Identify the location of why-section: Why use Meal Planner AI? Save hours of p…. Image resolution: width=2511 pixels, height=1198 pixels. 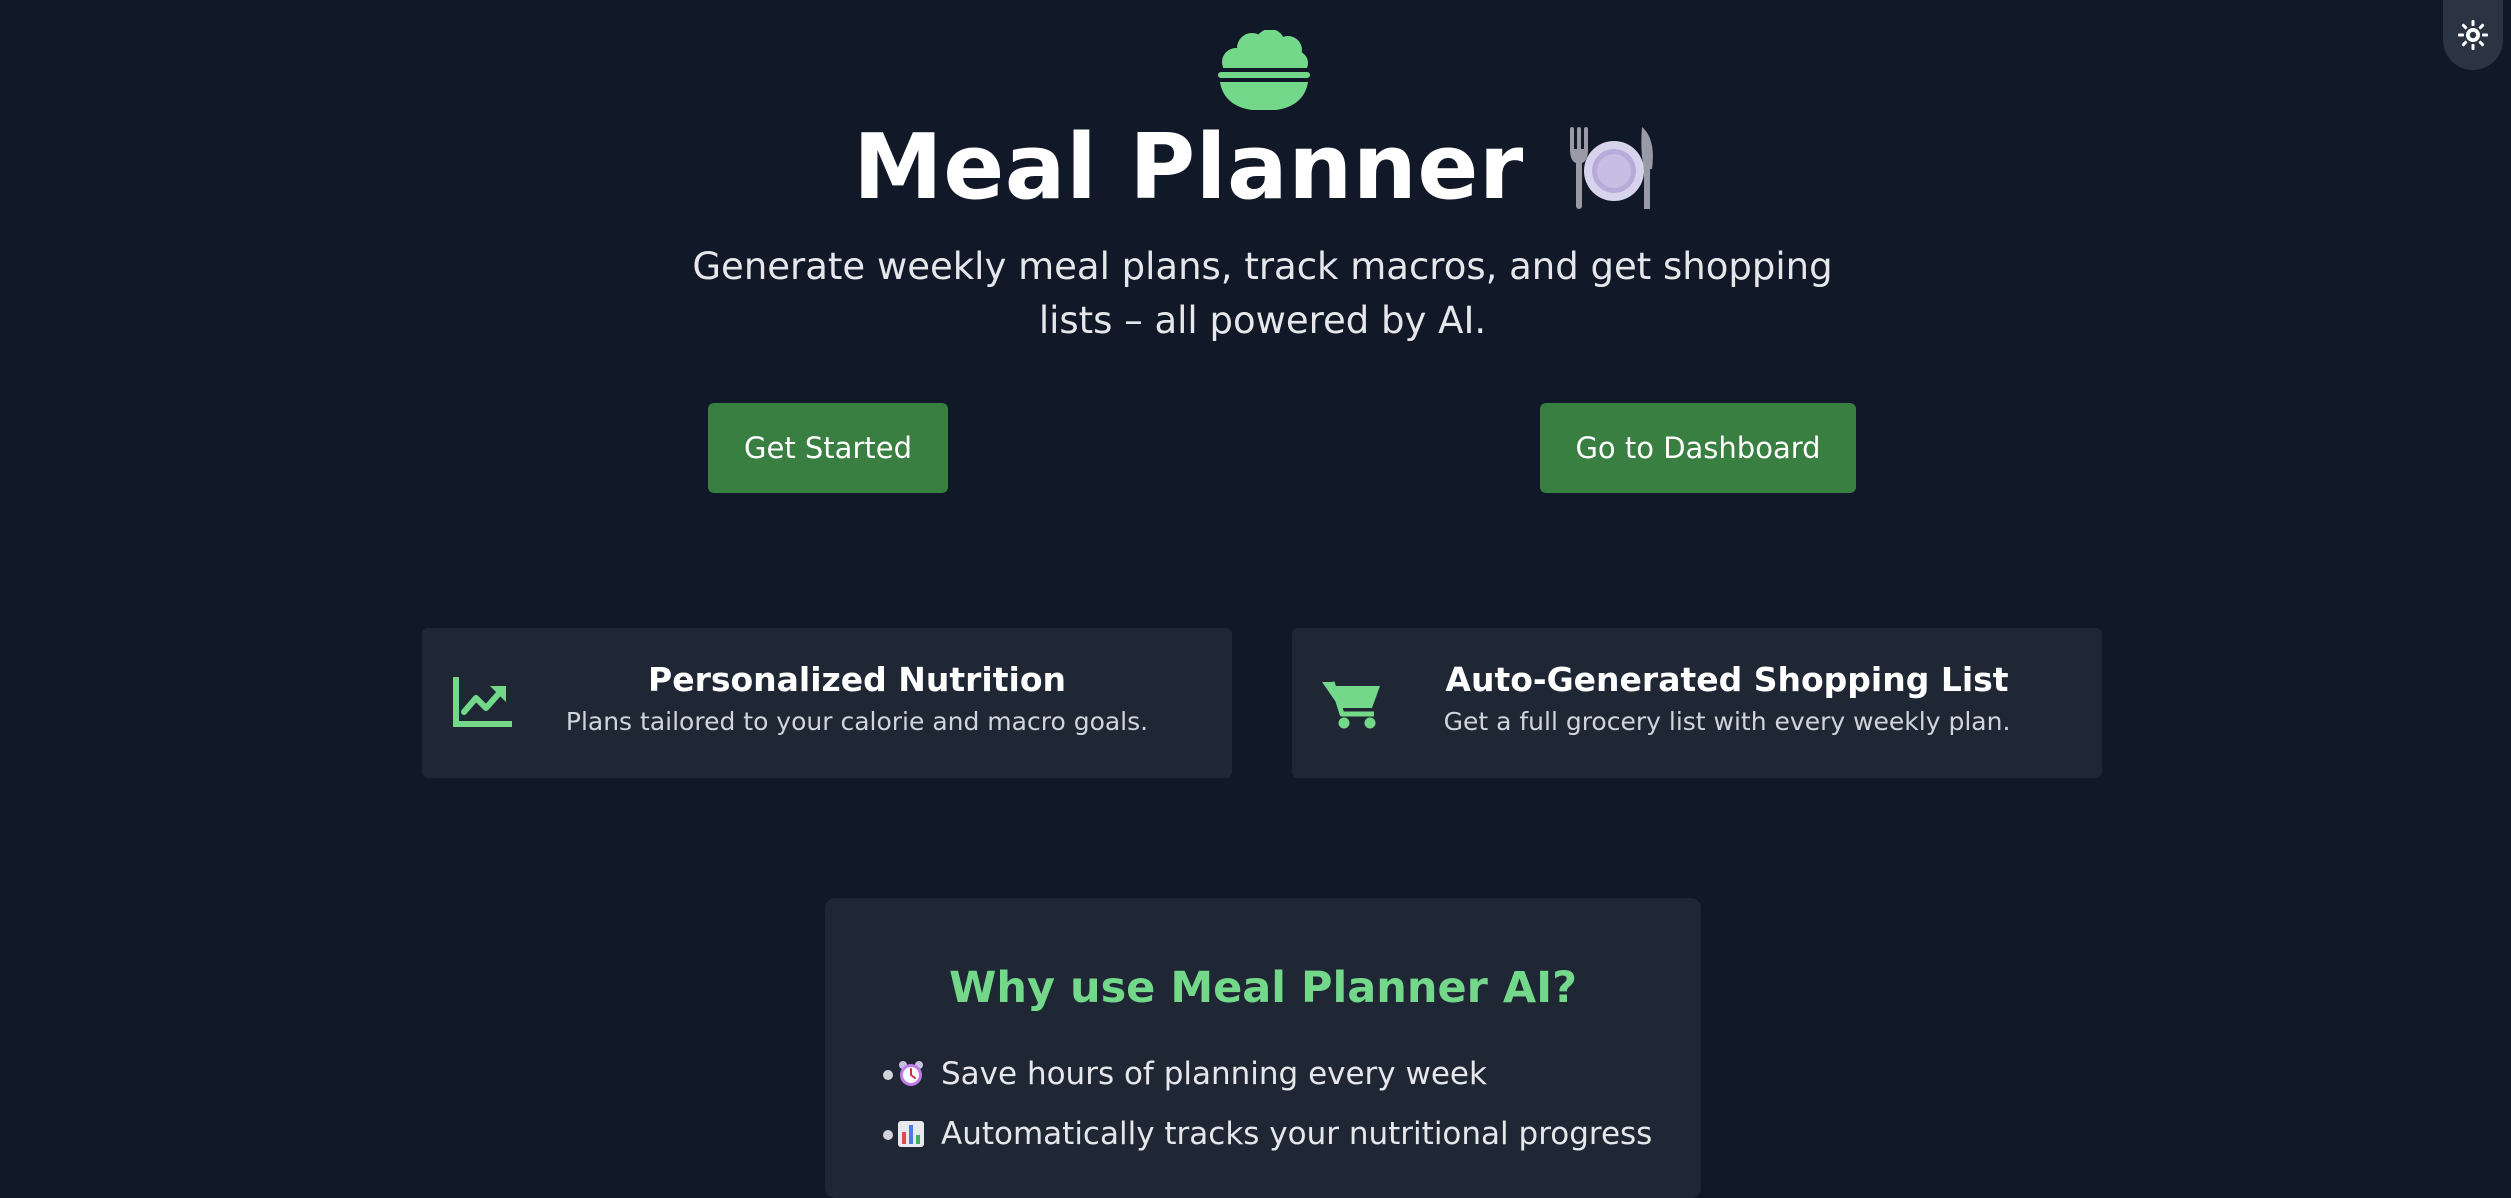
(1263, 1048).